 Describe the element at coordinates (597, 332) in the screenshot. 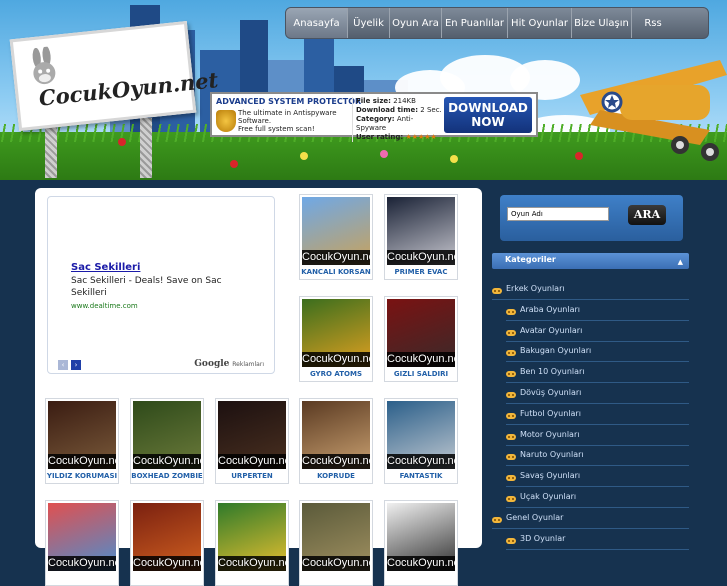

I see `category-item: Avatar Oyunları` at that location.